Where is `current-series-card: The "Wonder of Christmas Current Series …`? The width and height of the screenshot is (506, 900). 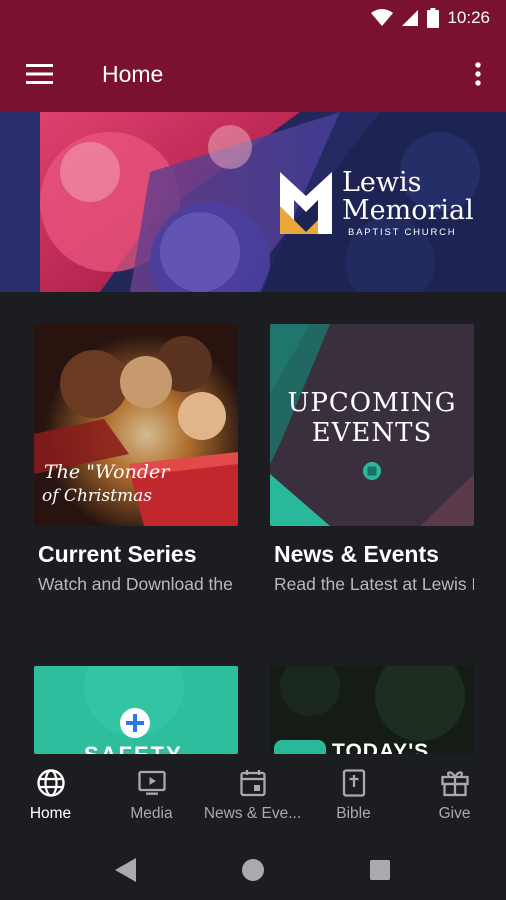
current-series-card: The "Wonder of Christmas Current Series … is located at coordinates (136, 464).